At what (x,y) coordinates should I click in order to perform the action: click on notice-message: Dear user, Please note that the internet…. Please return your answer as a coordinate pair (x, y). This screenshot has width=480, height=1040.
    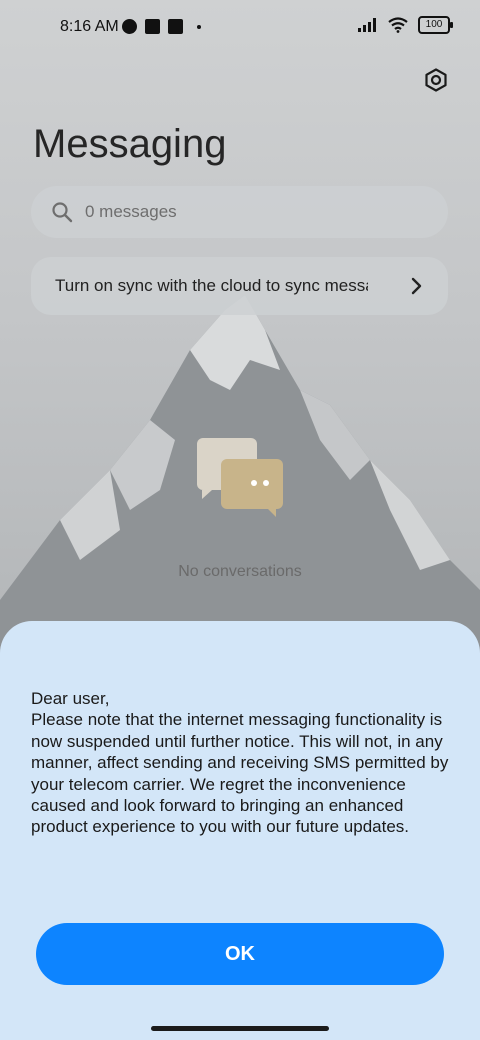
    Looking at the image, I should click on (240, 763).